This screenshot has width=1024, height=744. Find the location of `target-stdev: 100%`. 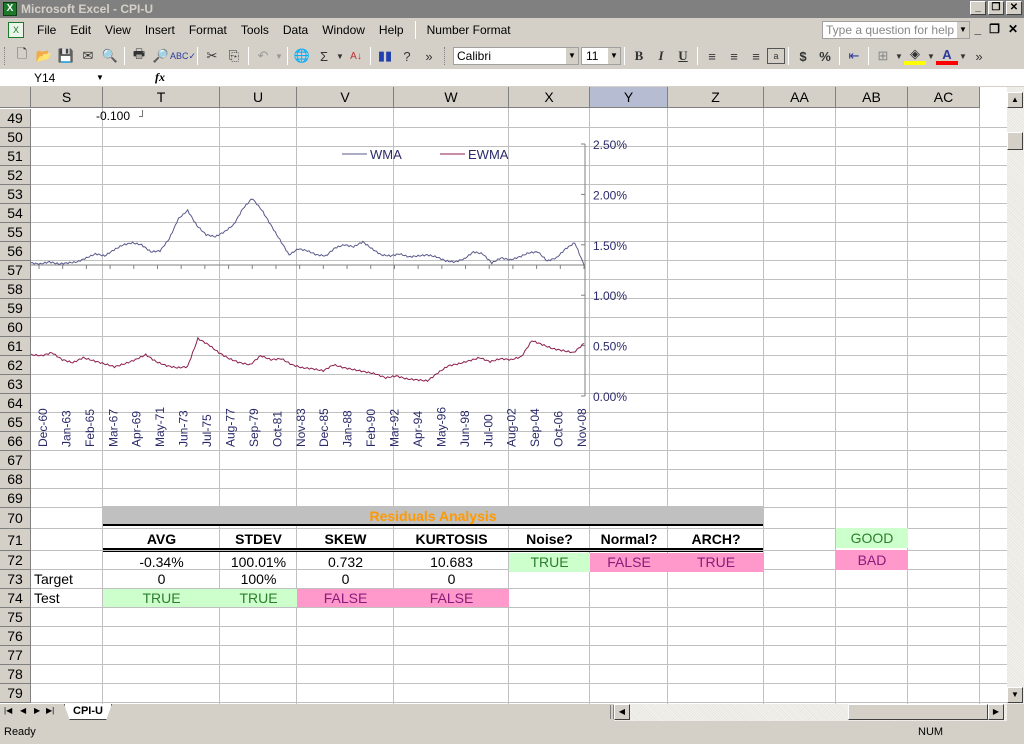

target-stdev: 100% is located at coordinates (258, 579).